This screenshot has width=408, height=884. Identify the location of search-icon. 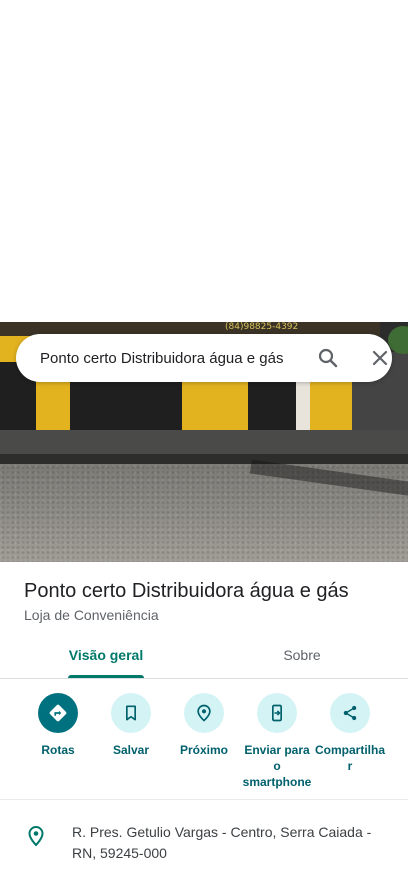
(328, 358).